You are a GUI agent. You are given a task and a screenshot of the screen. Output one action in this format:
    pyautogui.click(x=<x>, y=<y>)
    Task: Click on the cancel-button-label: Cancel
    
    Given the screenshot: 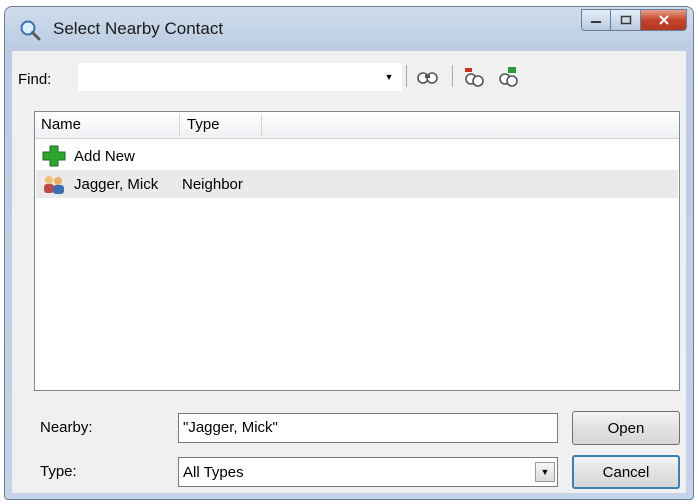 What is the action you would take?
    pyautogui.click(x=626, y=472)
    